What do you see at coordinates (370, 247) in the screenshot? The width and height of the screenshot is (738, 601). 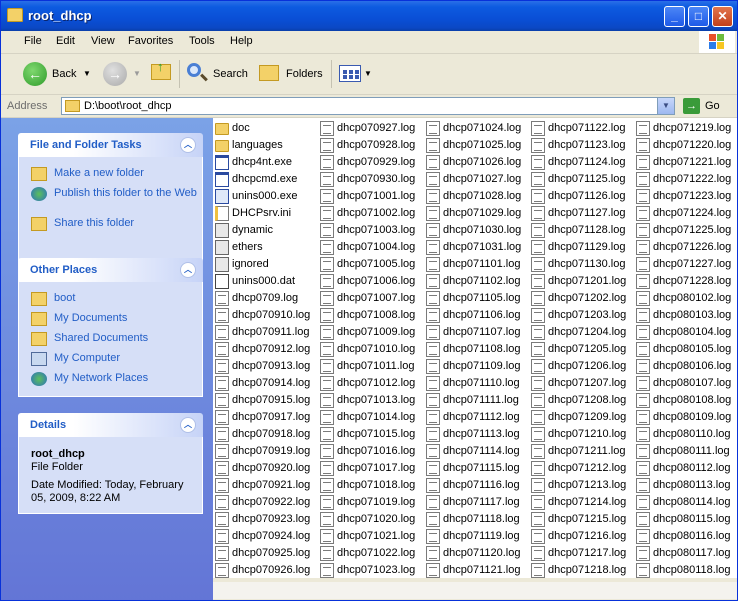 I see `file-item: dhcp071004.log` at bounding box center [370, 247].